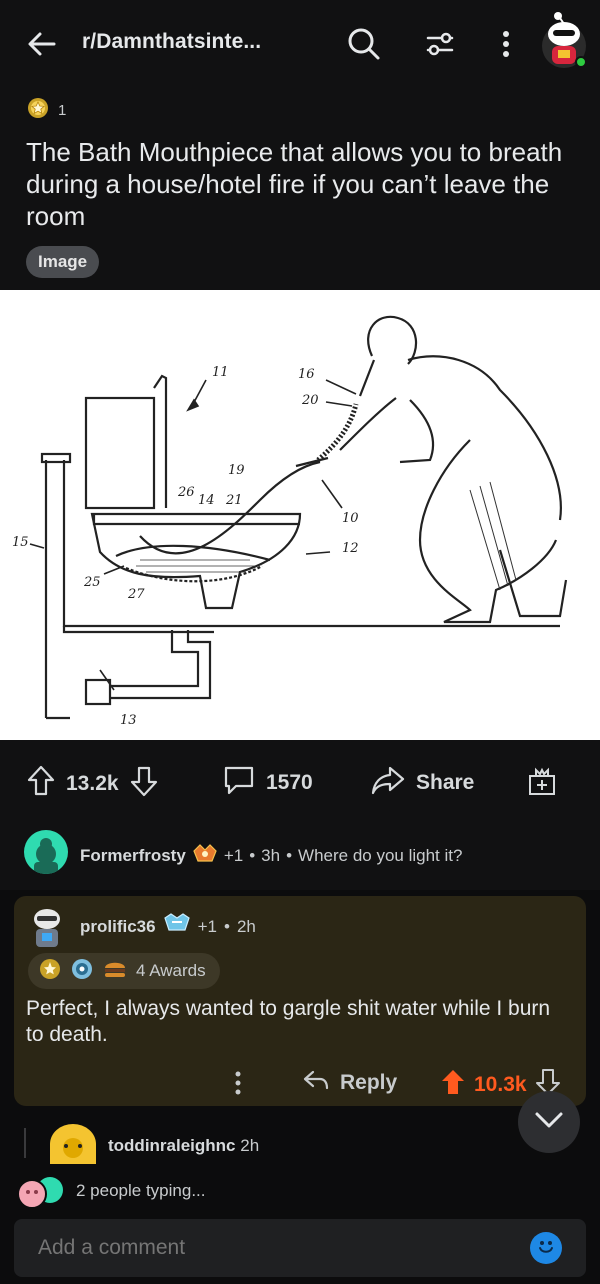 This screenshot has width=600, height=1284. Describe the element at coordinates (206, 500) in the screenshot. I see `figure-label: 14` at that location.